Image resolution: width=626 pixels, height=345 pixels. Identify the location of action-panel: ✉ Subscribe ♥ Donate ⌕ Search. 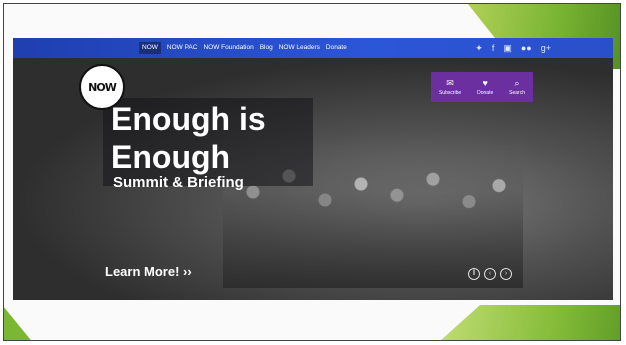
(482, 87).